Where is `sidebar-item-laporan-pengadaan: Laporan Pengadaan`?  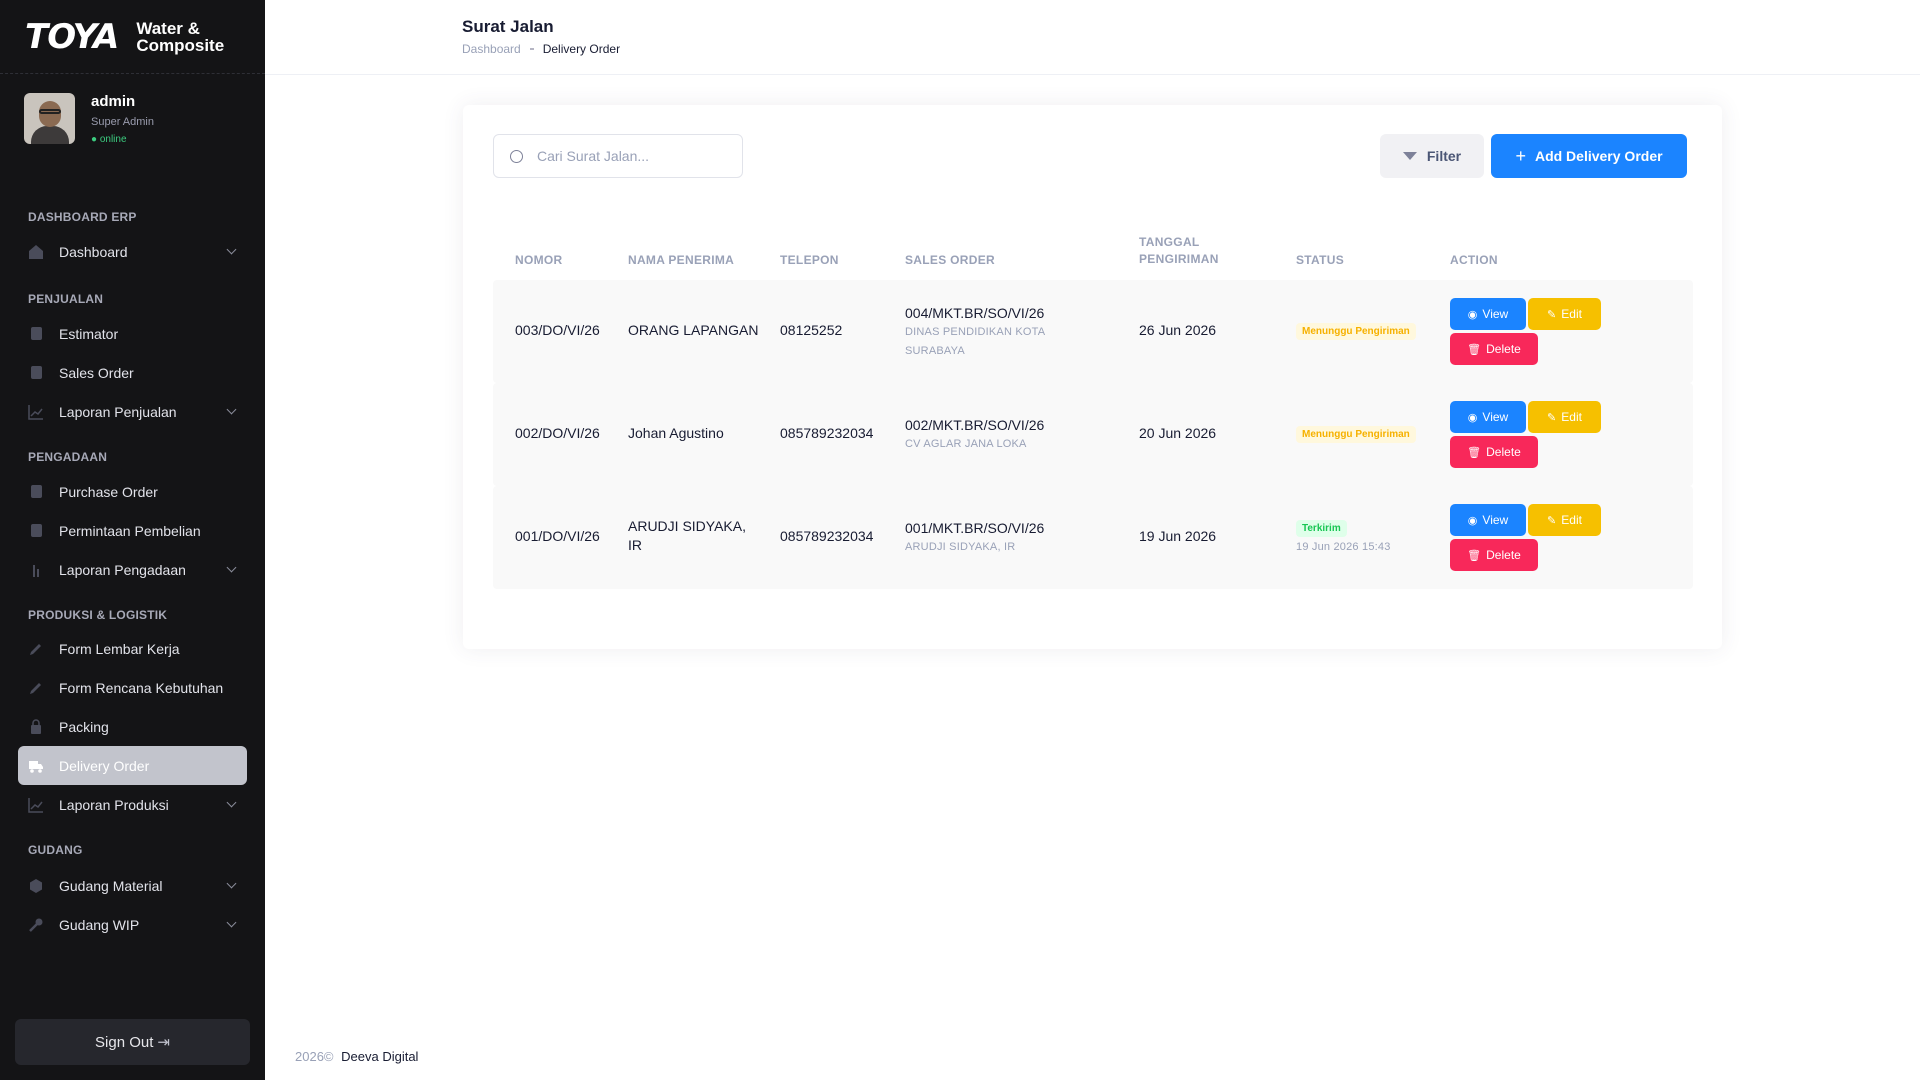
sidebar-item-laporan-pengadaan: Laporan Pengadaan is located at coordinates (132, 569).